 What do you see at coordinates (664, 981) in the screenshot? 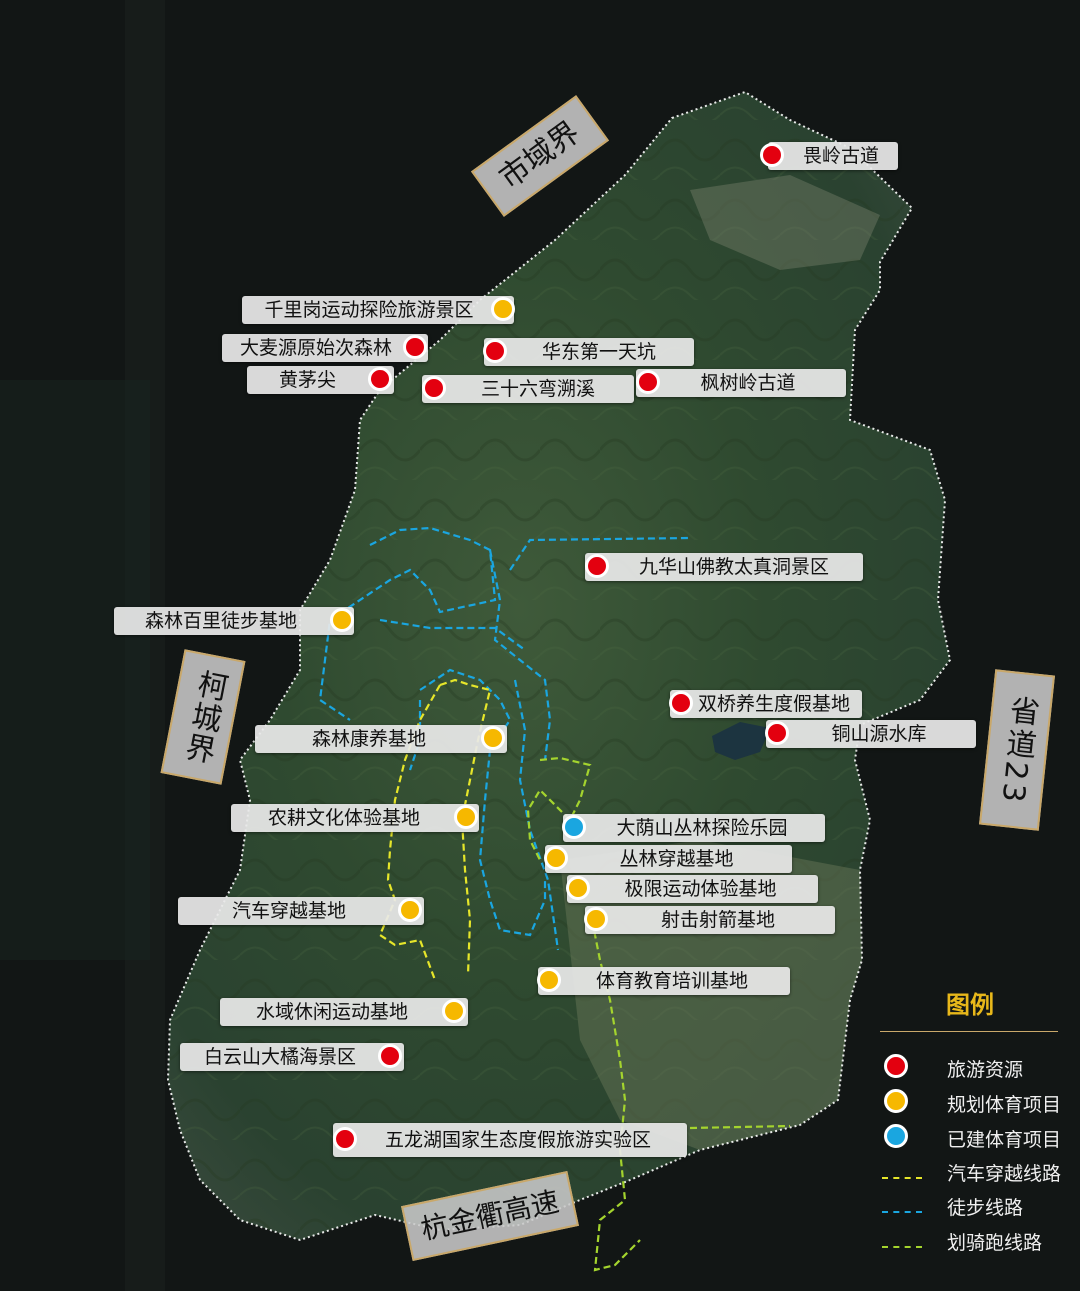
I see `poi-label-tiyu: 体育教育培训基地` at bounding box center [664, 981].